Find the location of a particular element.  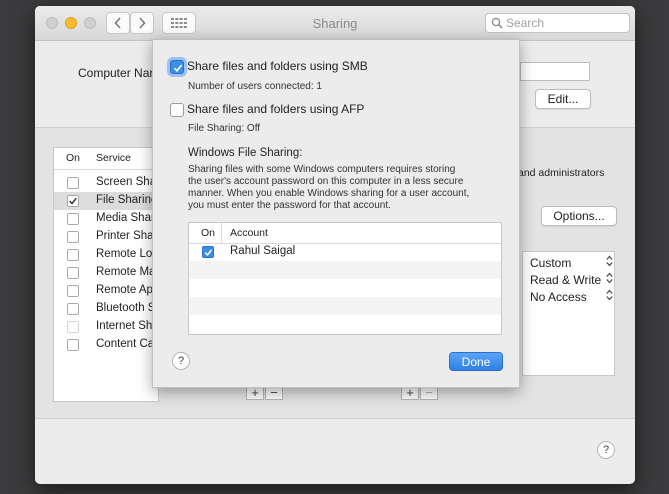

service-header-on: On is located at coordinates (73, 158).